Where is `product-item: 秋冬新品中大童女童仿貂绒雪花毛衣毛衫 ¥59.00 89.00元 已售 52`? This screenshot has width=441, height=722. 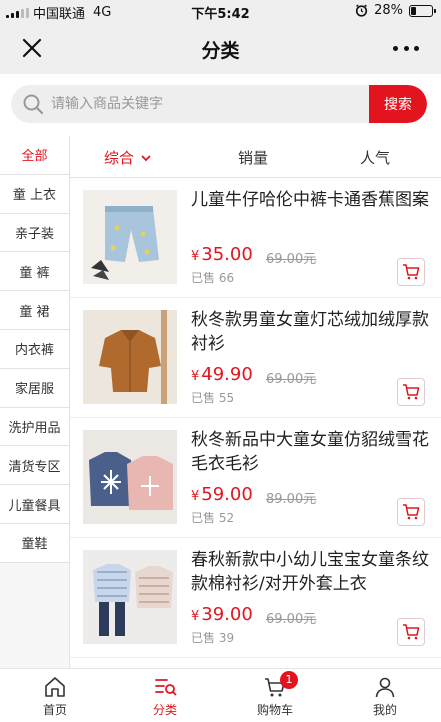
product-item: 秋冬新品中大童女童仿貂绒雪花毛衣毛衫 ¥59.00 89.00元 已售 52 is located at coordinates (255, 478).